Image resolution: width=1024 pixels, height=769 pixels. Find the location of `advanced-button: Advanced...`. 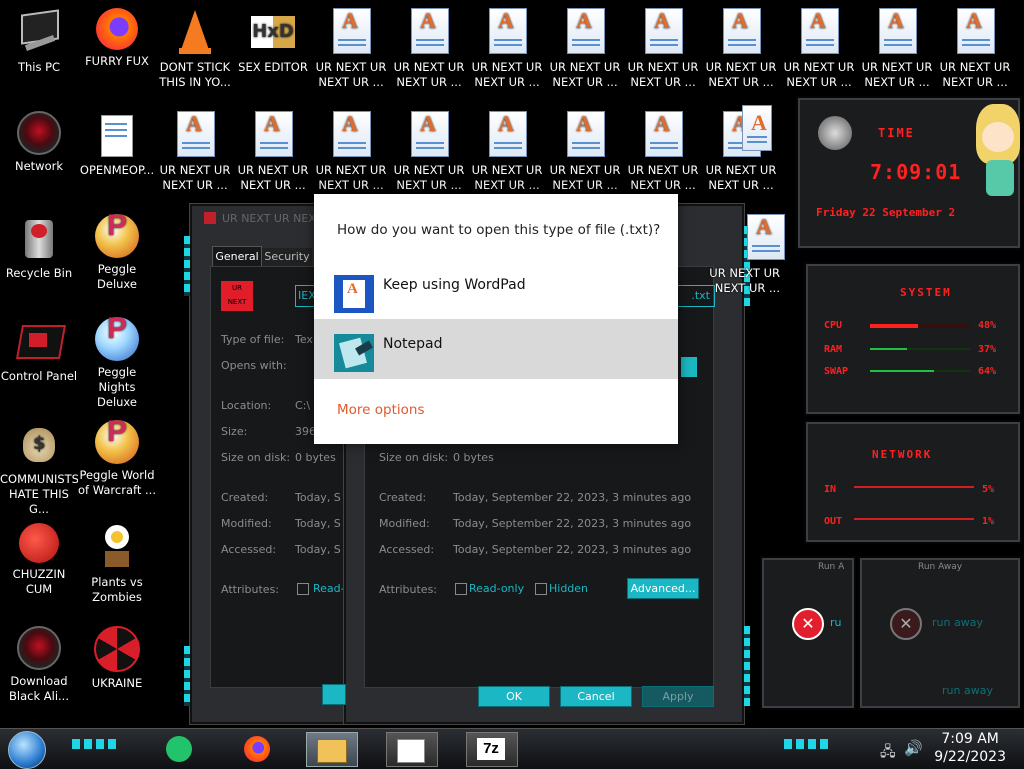

advanced-button: Advanced... is located at coordinates (663, 588).